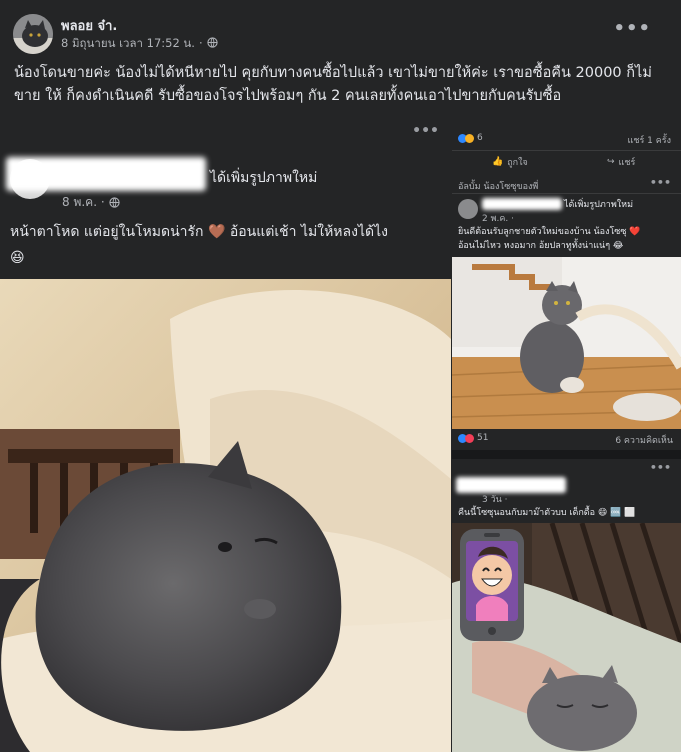 Image resolution: width=681 pixels, height=752 pixels. What do you see at coordinates (225, 133) in the screenshot?
I see `cropped-header-bar: •••` at bounding box center [225, 133].